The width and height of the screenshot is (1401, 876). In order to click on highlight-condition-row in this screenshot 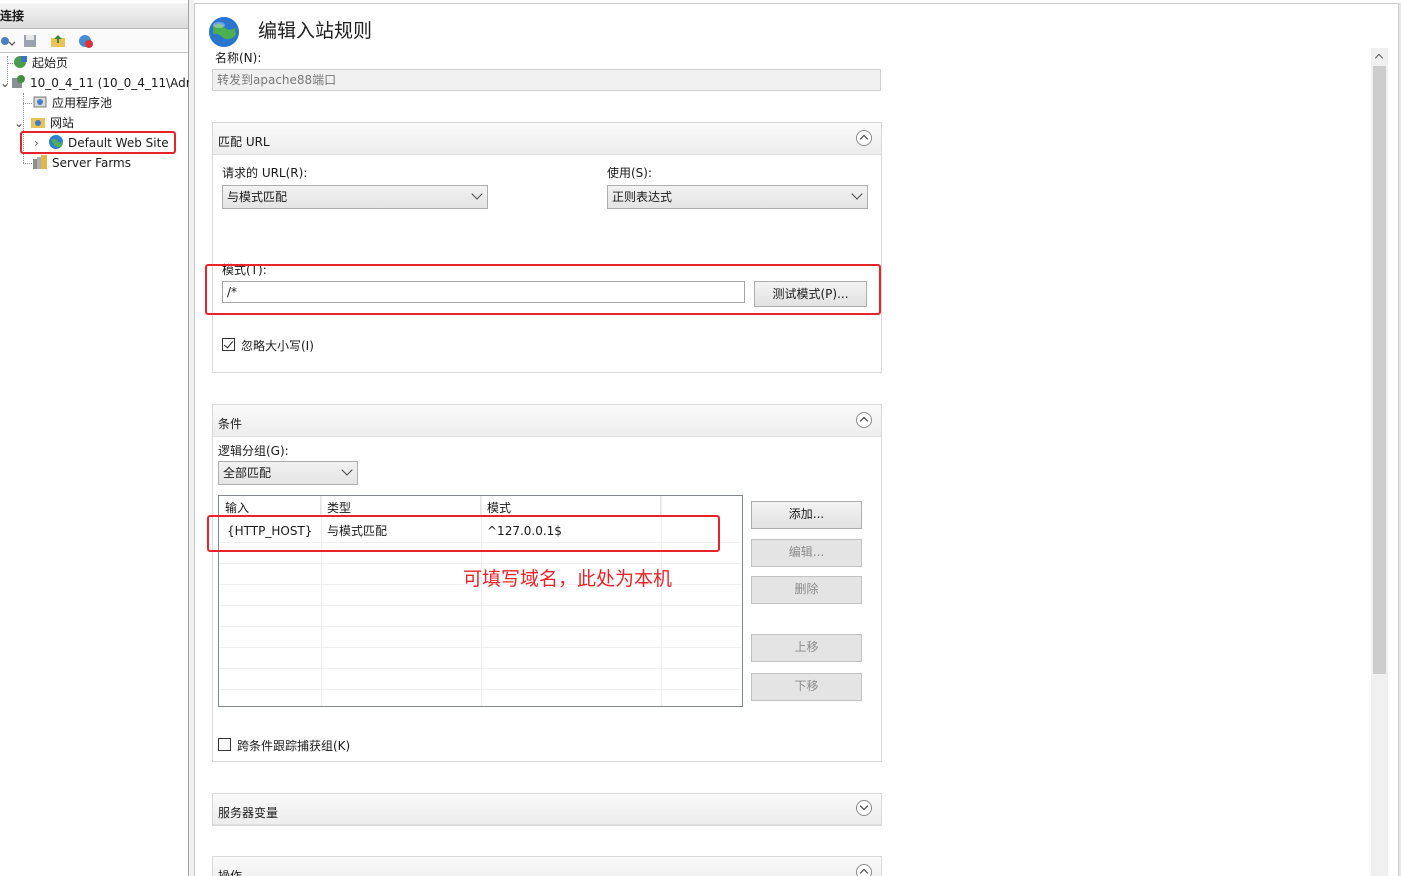, I will do `click(463, 533)`.